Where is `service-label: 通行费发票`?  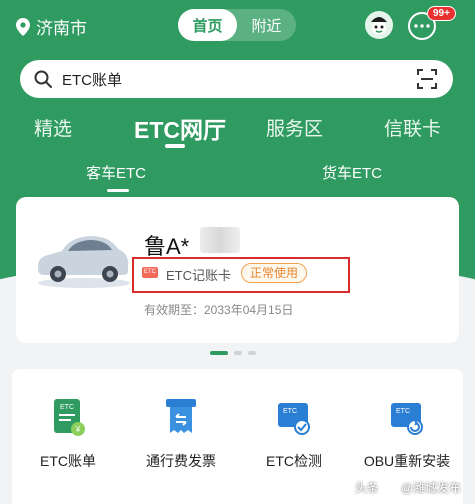
service-label: 通行费发票 is located at coordinates (181, 461).